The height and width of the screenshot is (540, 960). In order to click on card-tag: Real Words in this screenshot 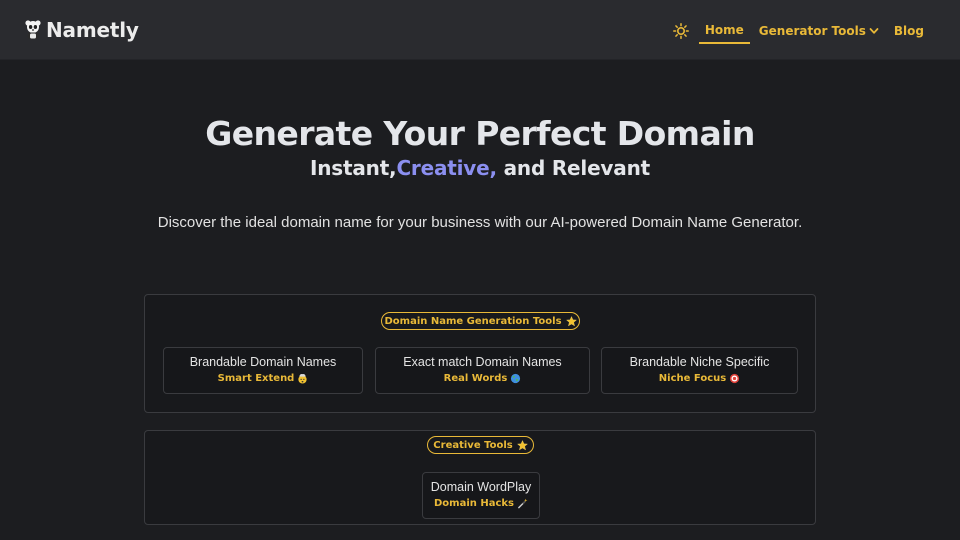, I will do `click(482, 378)`.